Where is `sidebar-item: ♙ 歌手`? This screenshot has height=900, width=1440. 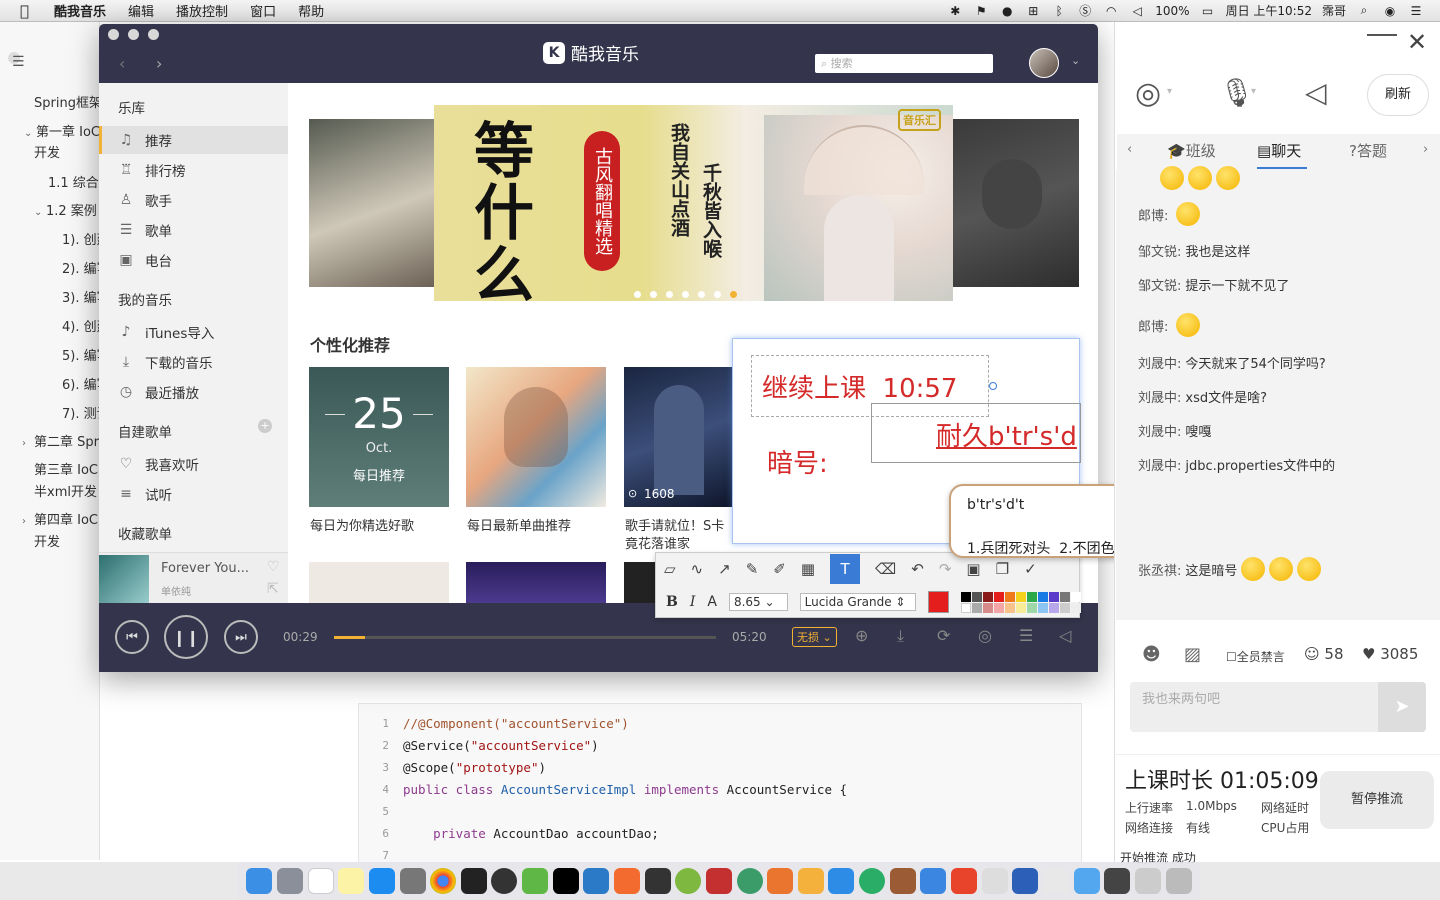 sidebar-item: ♙ 歌手 is located at coordinates (193, 200).